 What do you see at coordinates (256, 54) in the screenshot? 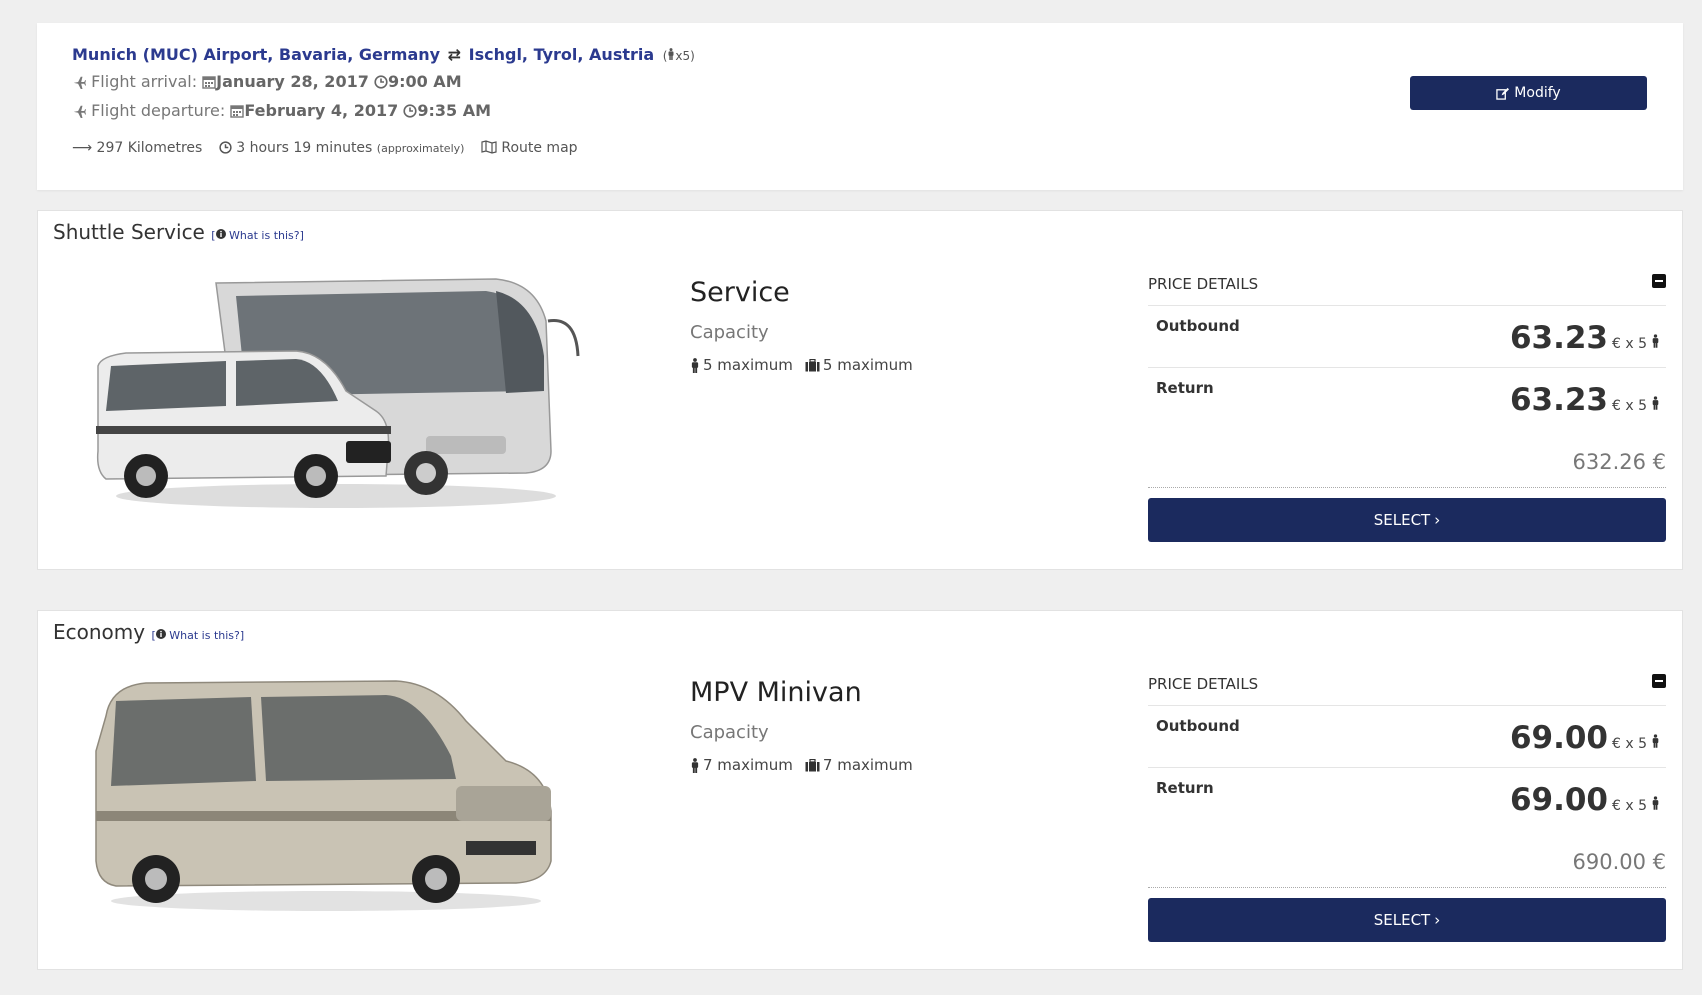
I see `origin-link: Munich (MUC) Airport, Bavaria, Germany` at bounding box center [256, 54].